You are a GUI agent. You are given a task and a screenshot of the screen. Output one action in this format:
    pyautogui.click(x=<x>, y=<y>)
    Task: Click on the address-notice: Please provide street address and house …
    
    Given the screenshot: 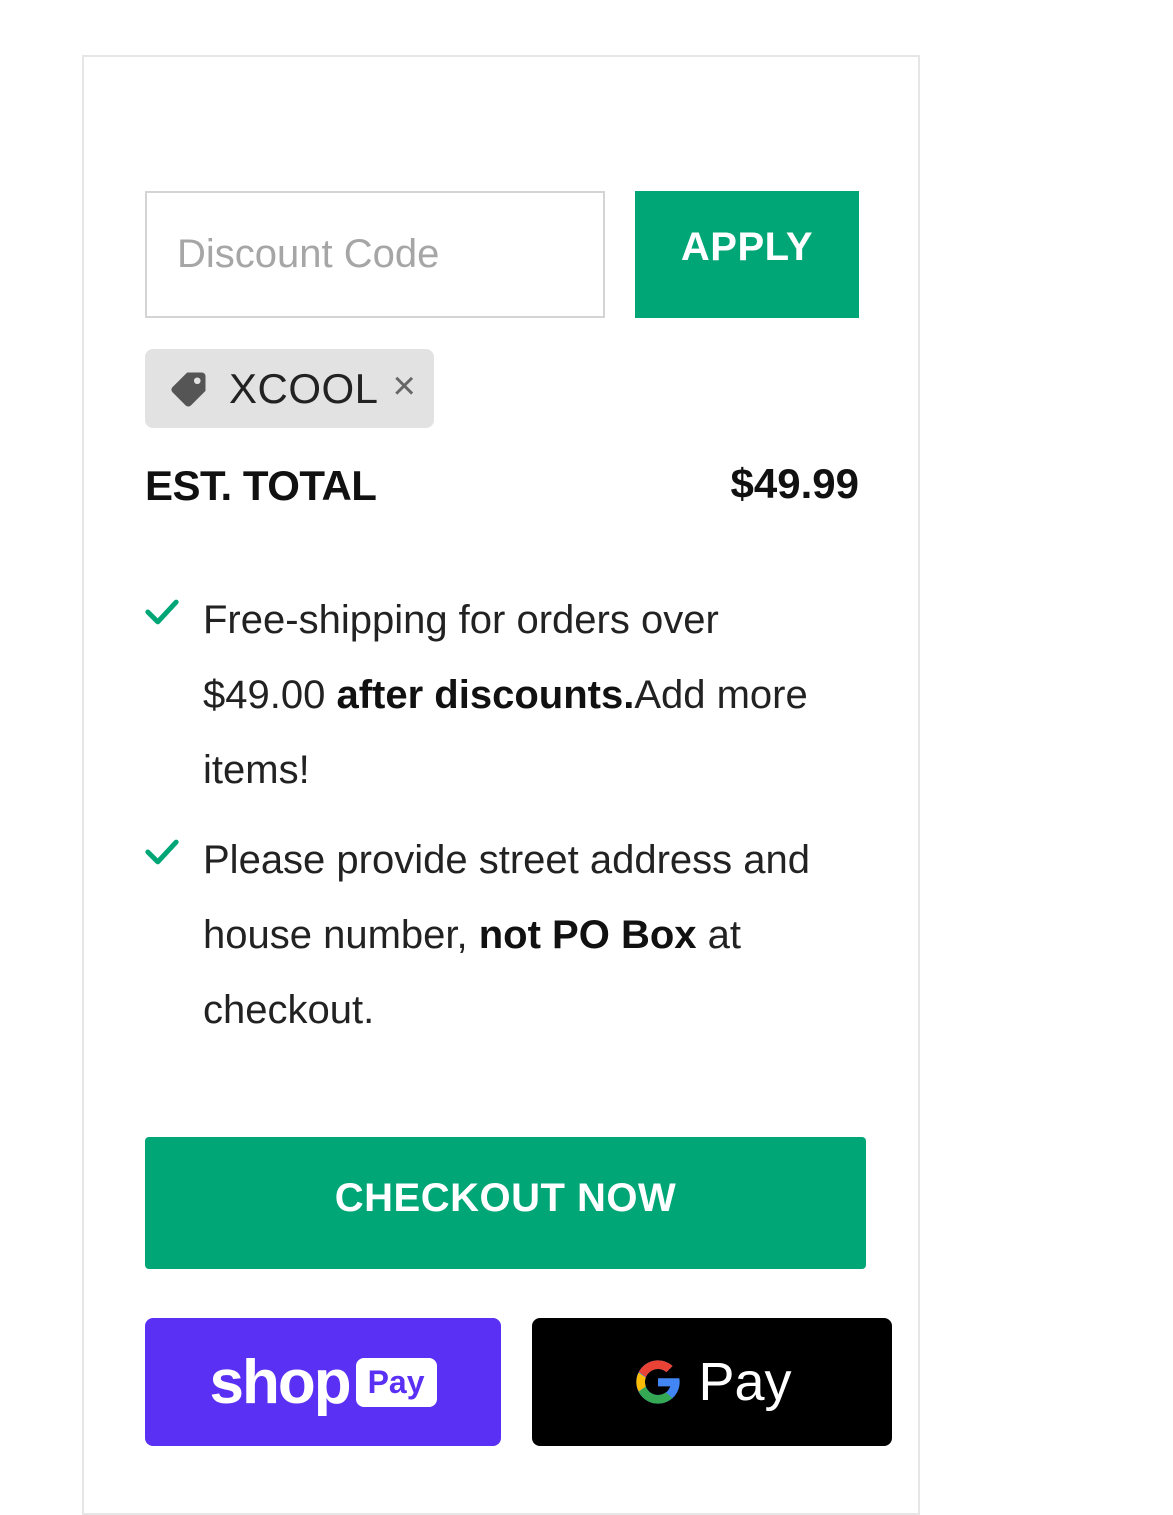 What is the action you would take?
    pyautogui.click(x=495, y=935)
    